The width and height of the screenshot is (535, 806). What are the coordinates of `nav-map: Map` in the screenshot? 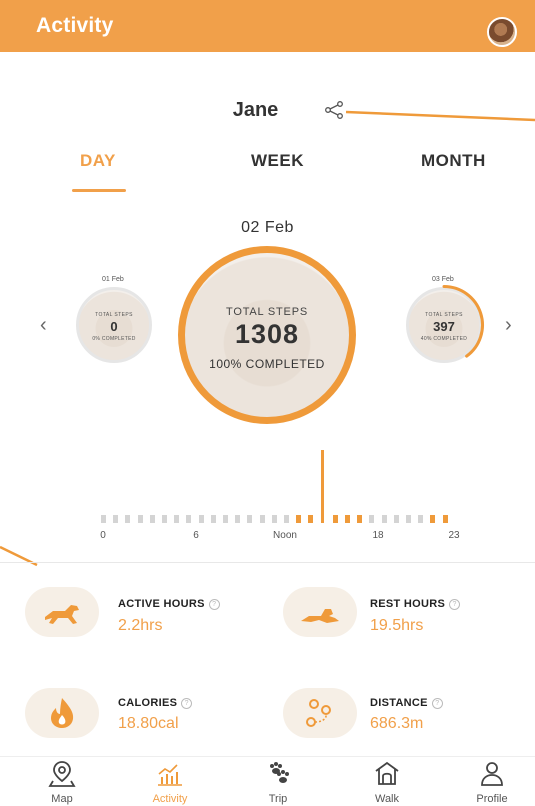 It's located at (62, 781).